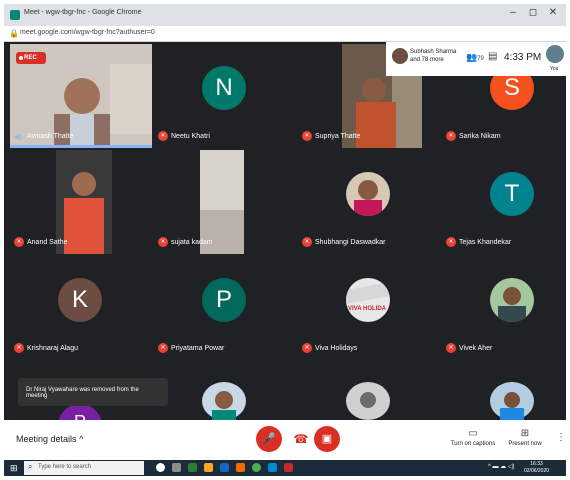 The height and width of the screenshot is (480, 570). Describe the element at coordinates (80, 412) in the screenshot. I see `partial-avatar: P` at that location.